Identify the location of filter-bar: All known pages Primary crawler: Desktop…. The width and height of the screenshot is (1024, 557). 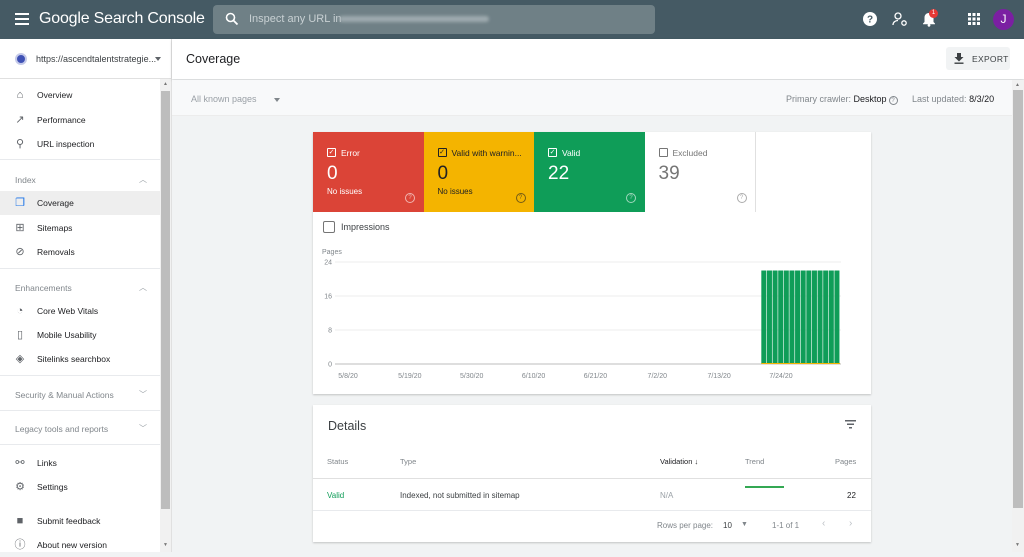
(592, 98).